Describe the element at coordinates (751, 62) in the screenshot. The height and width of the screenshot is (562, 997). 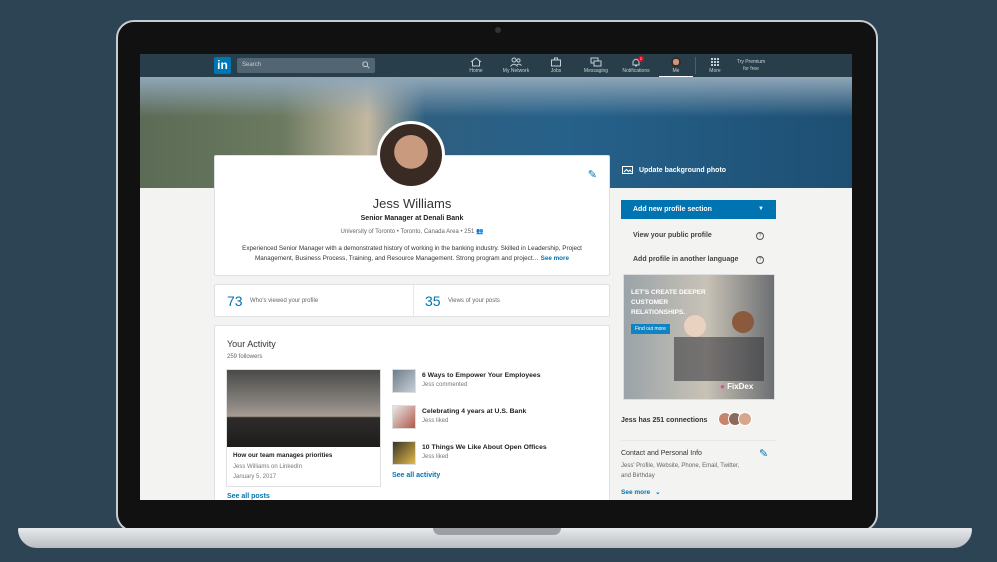
I see `premium-line1: Try Premium` at that location.